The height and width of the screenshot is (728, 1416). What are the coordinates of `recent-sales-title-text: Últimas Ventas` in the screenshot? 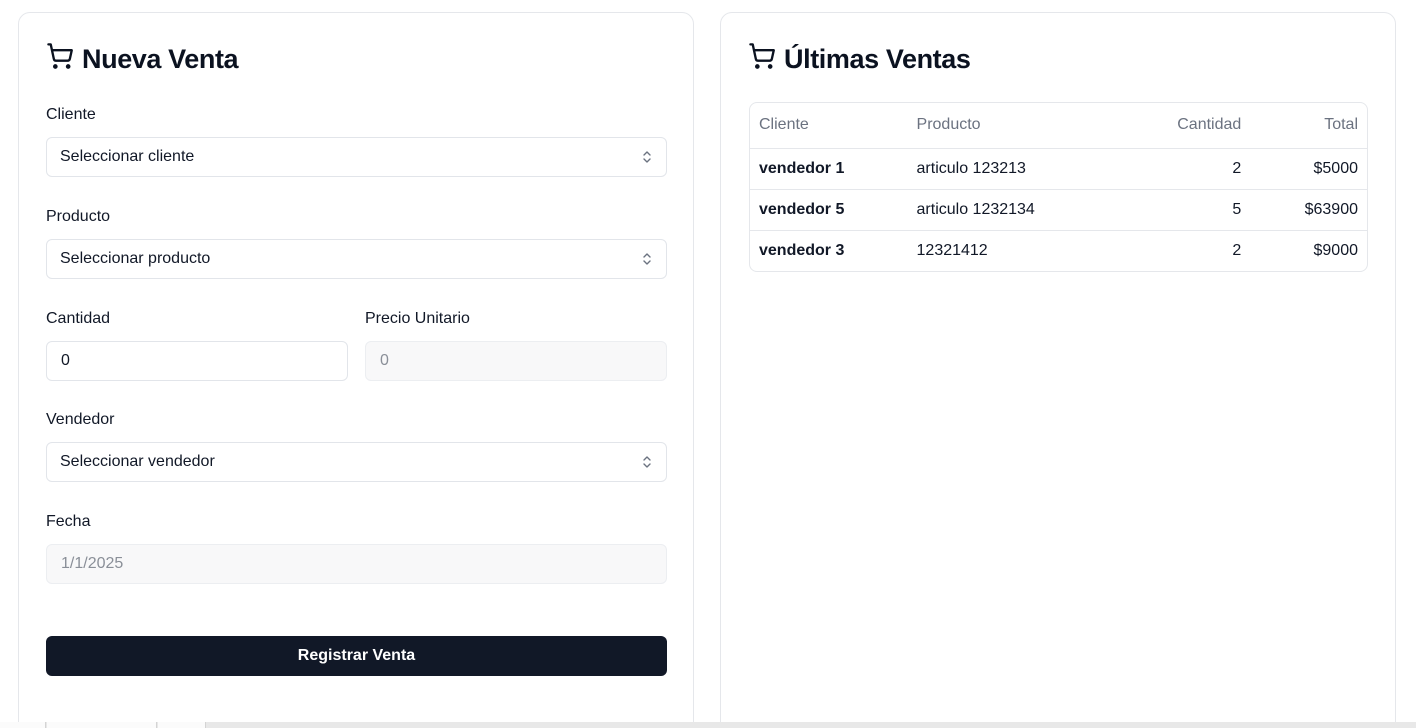 It's located at (877, 58).